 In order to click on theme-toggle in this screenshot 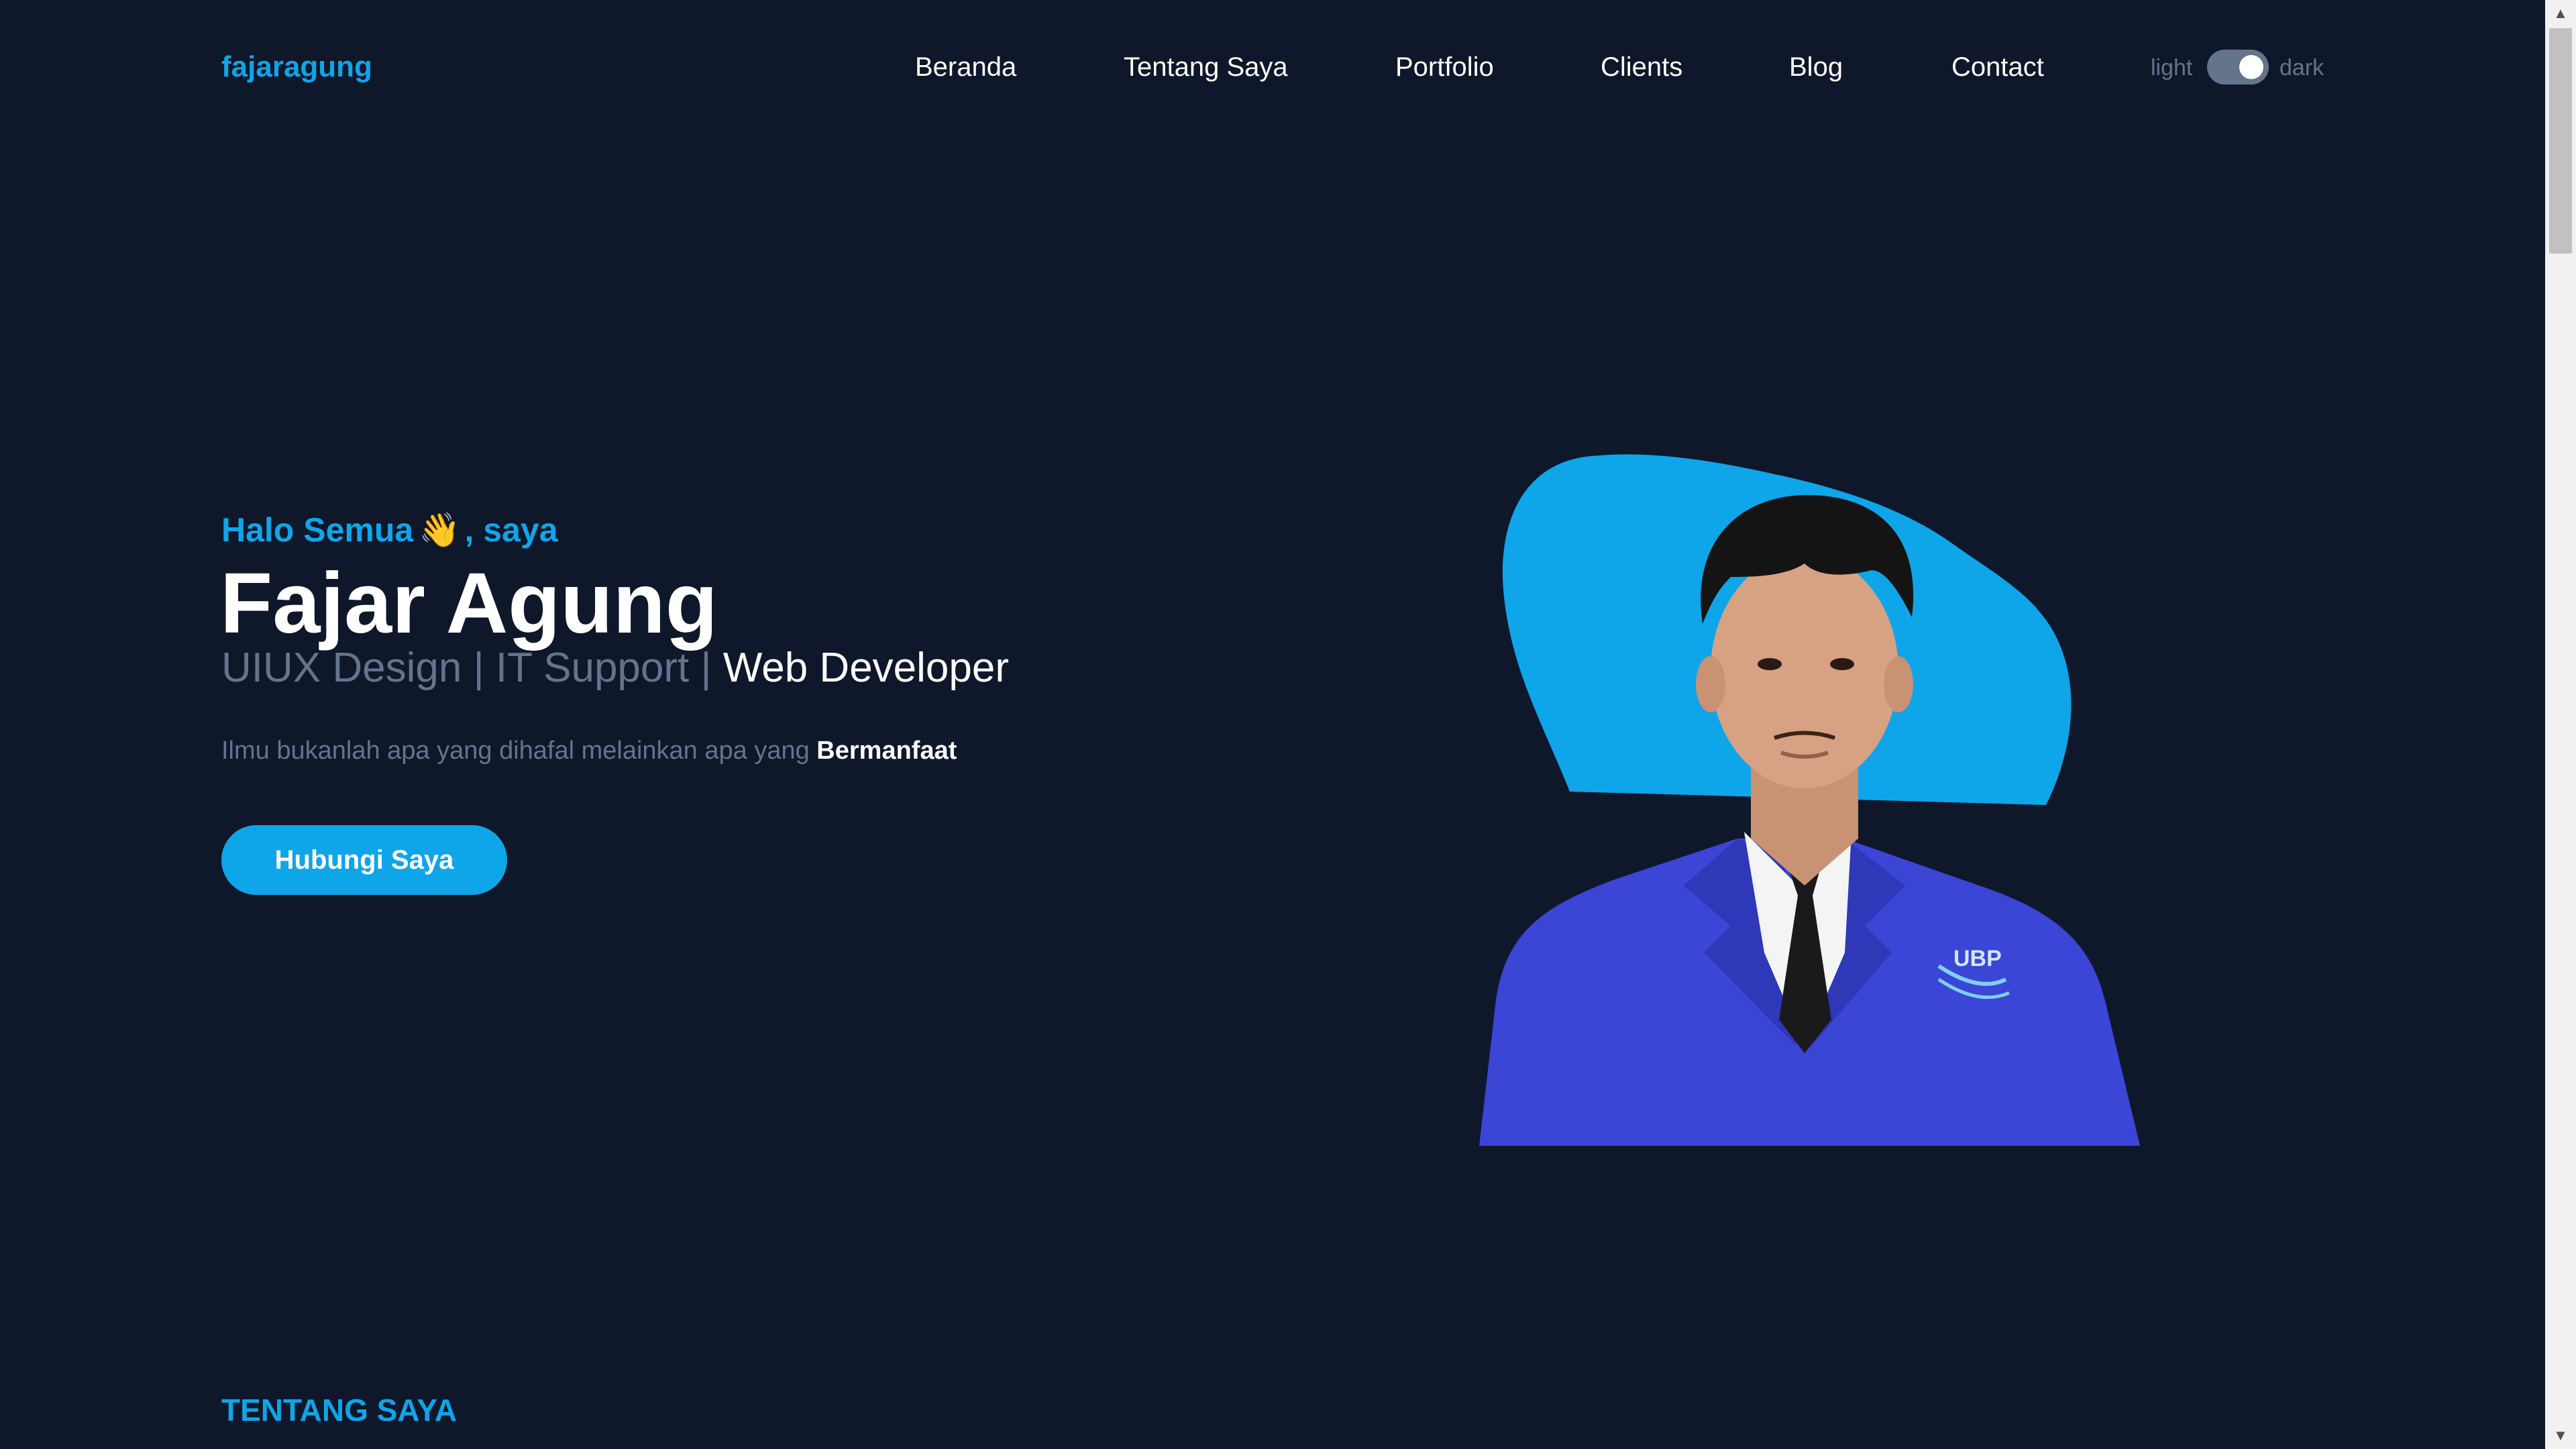, I will do `click(2238, 67)`.